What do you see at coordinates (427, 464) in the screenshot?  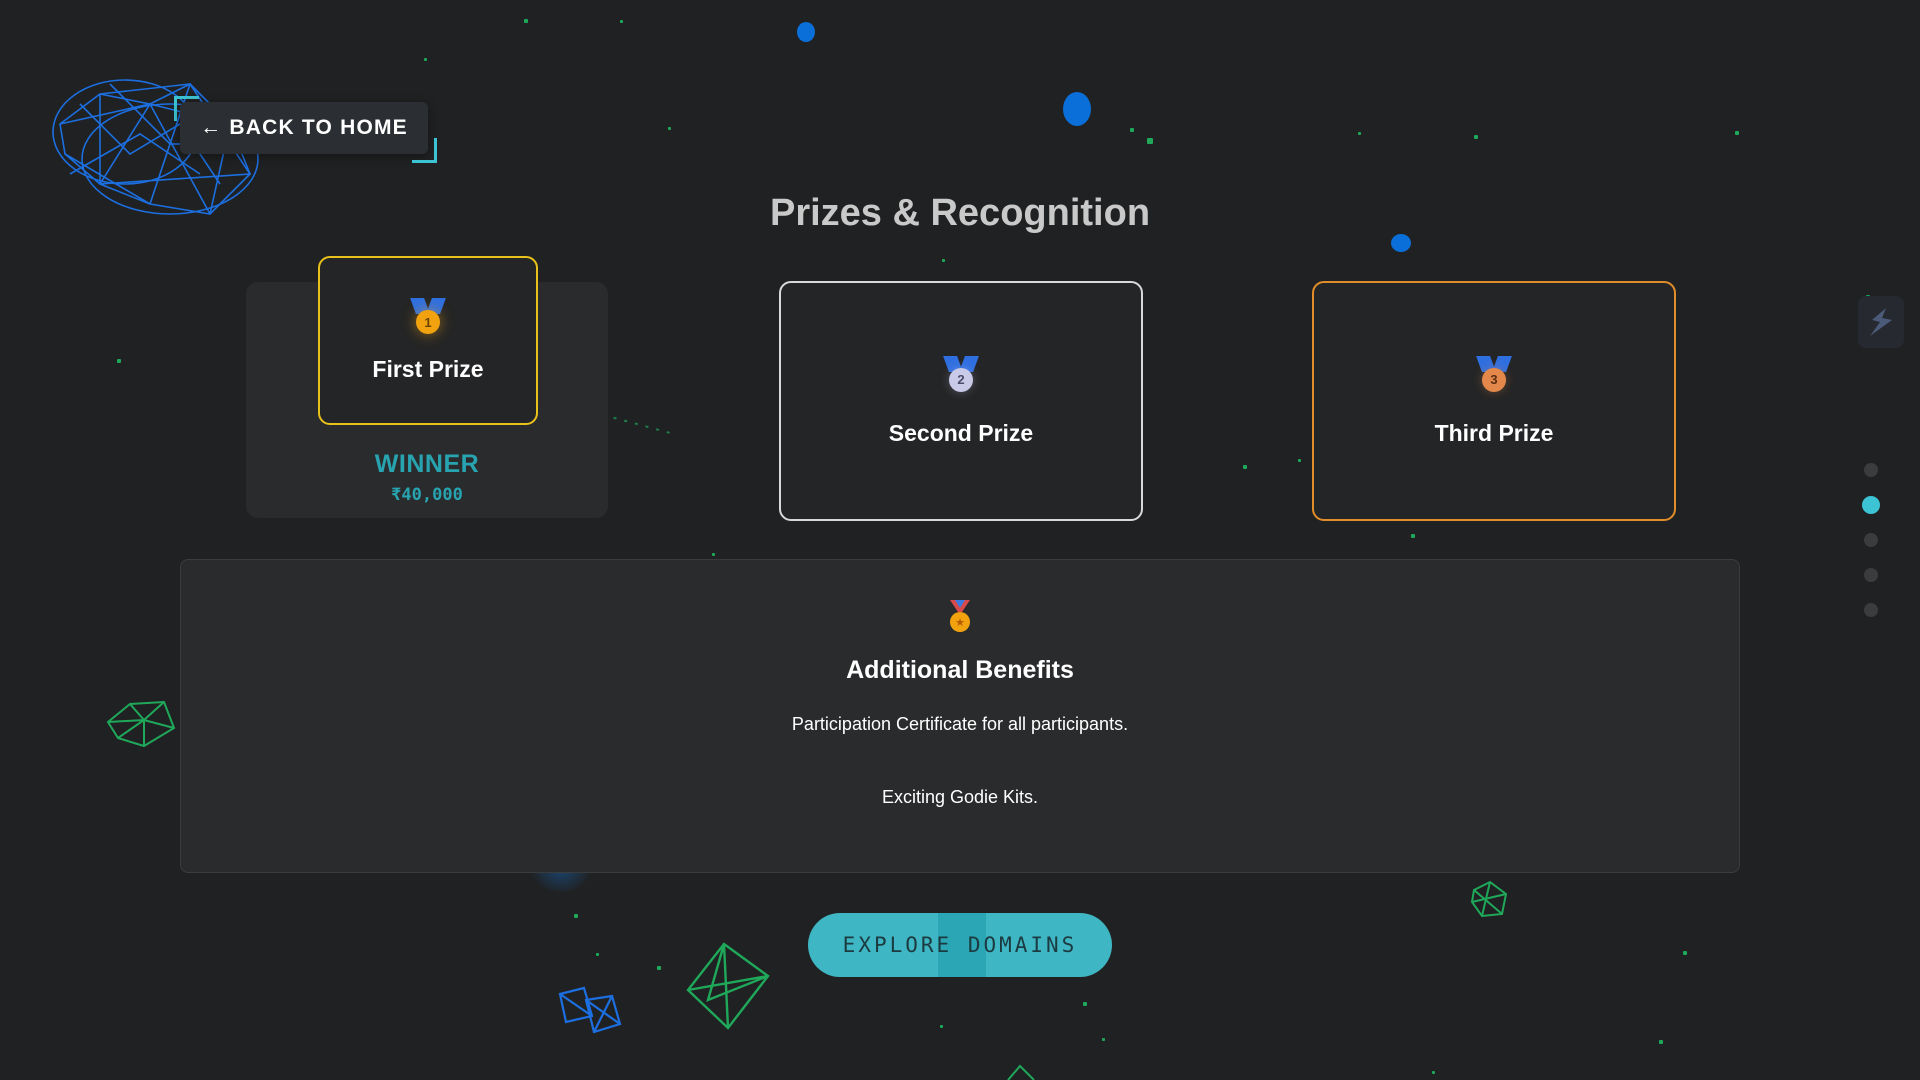 I see `winner-label: WINNER` at bounding box center [427, 464].